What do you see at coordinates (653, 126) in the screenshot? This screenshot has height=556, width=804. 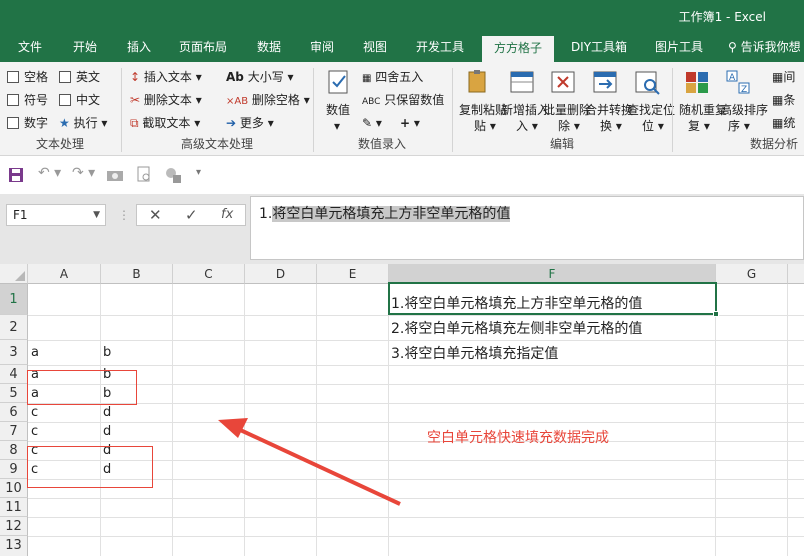 I see `find-locate-label-2: 位 ▾` at bounding box center [653, 126].